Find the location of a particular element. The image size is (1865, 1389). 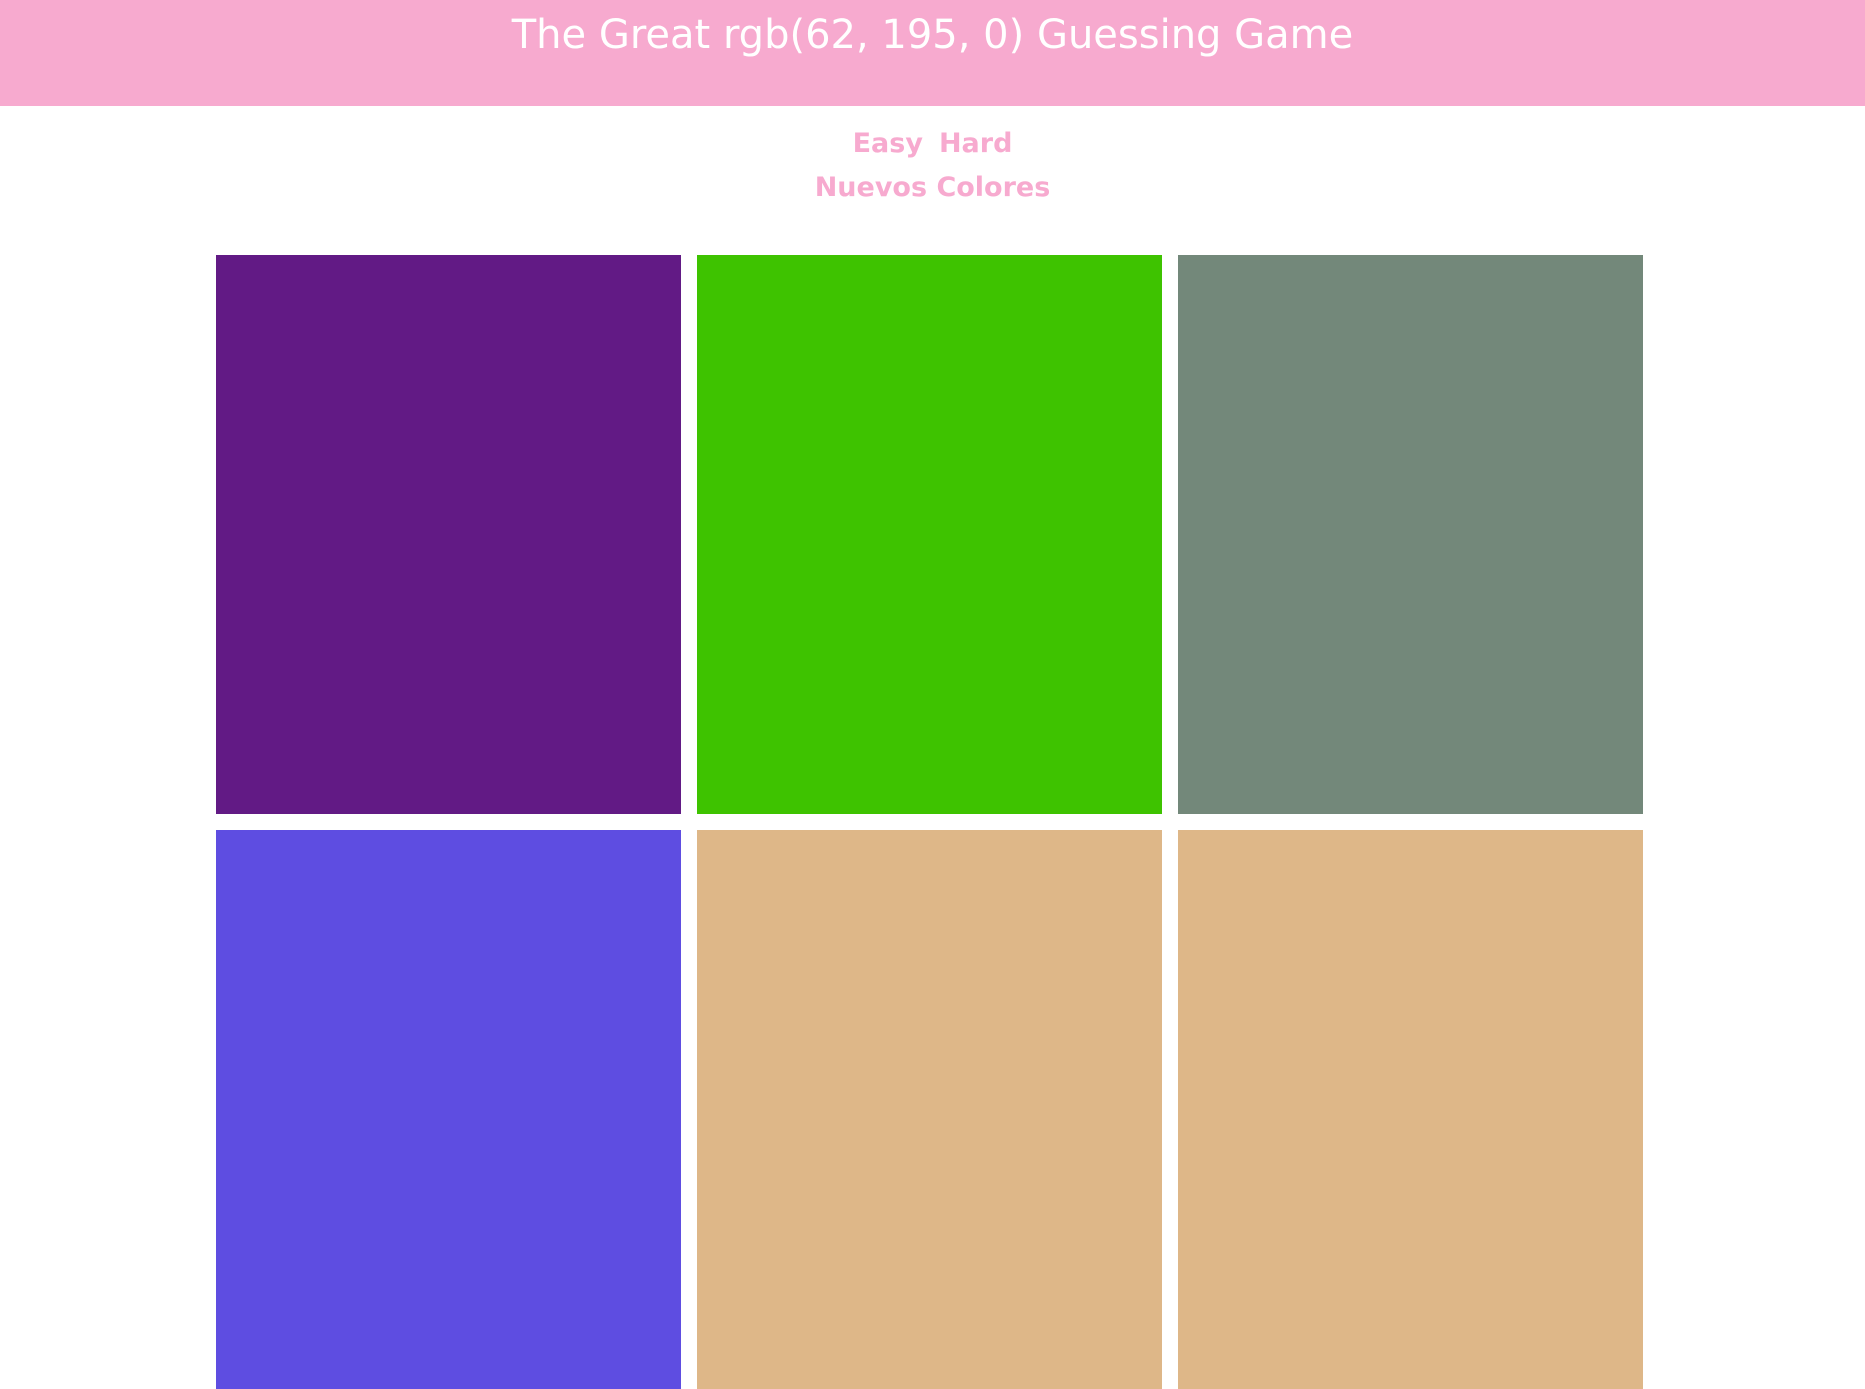

easy-button: Easy is located at coordinates (888, 144).